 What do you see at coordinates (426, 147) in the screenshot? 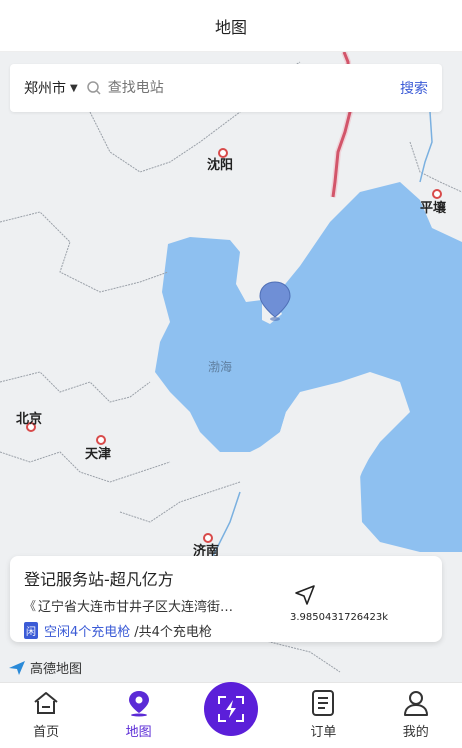
I see `river` at bounding box center [426, 147].